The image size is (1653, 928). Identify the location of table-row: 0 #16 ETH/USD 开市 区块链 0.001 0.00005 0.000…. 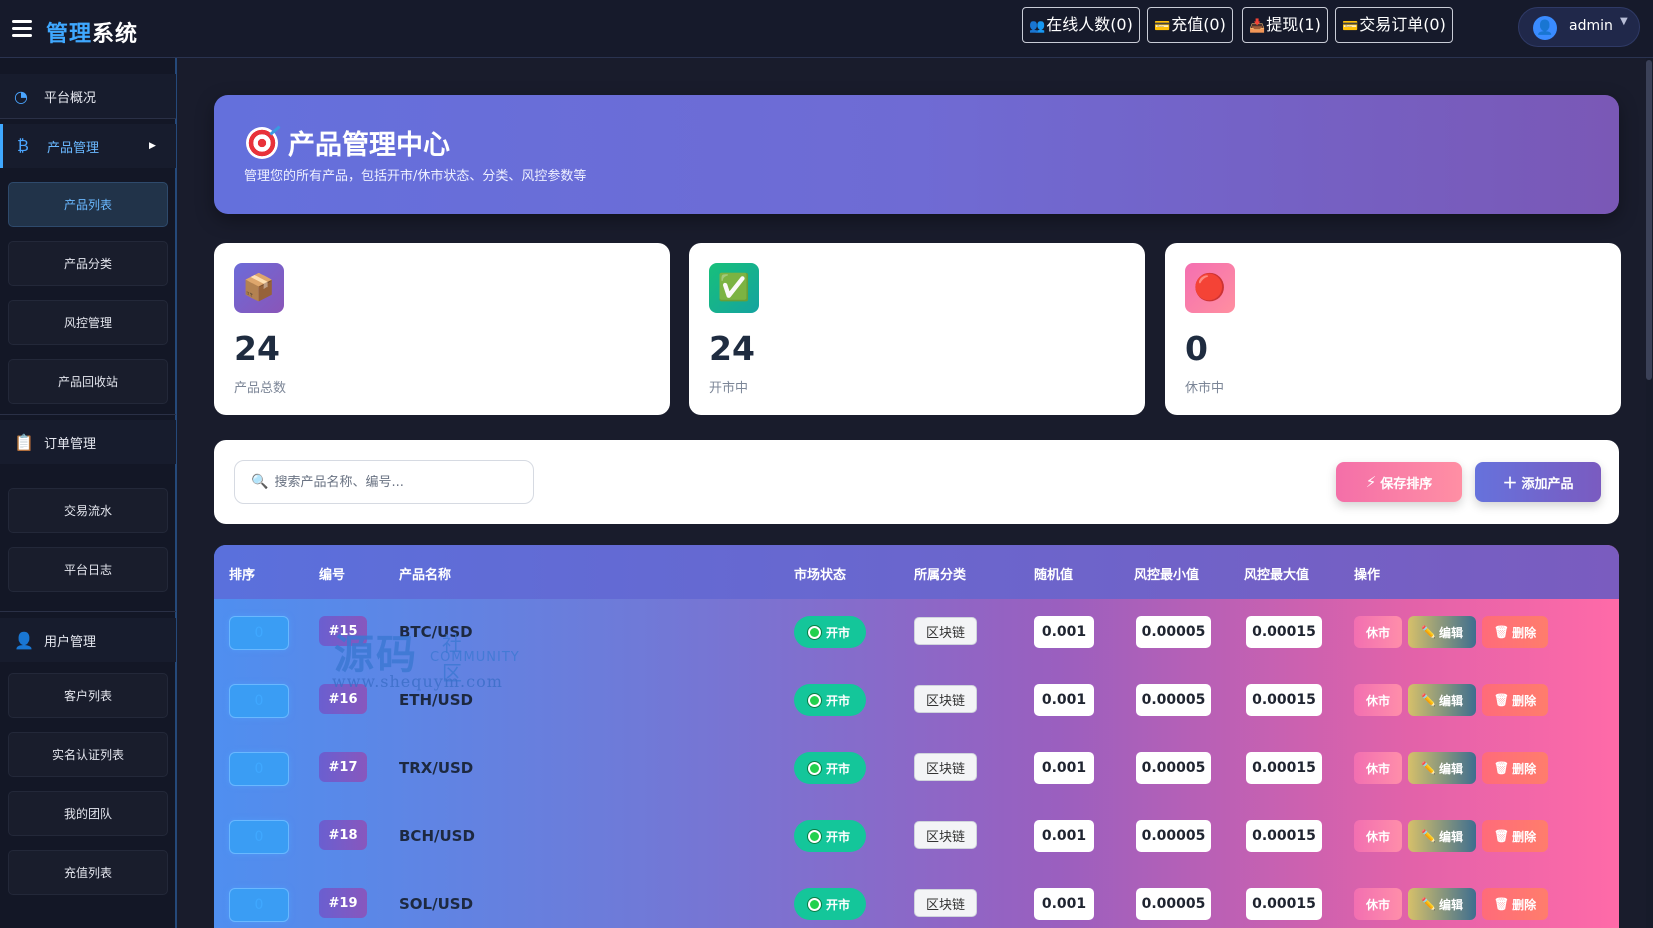
(916, 701).